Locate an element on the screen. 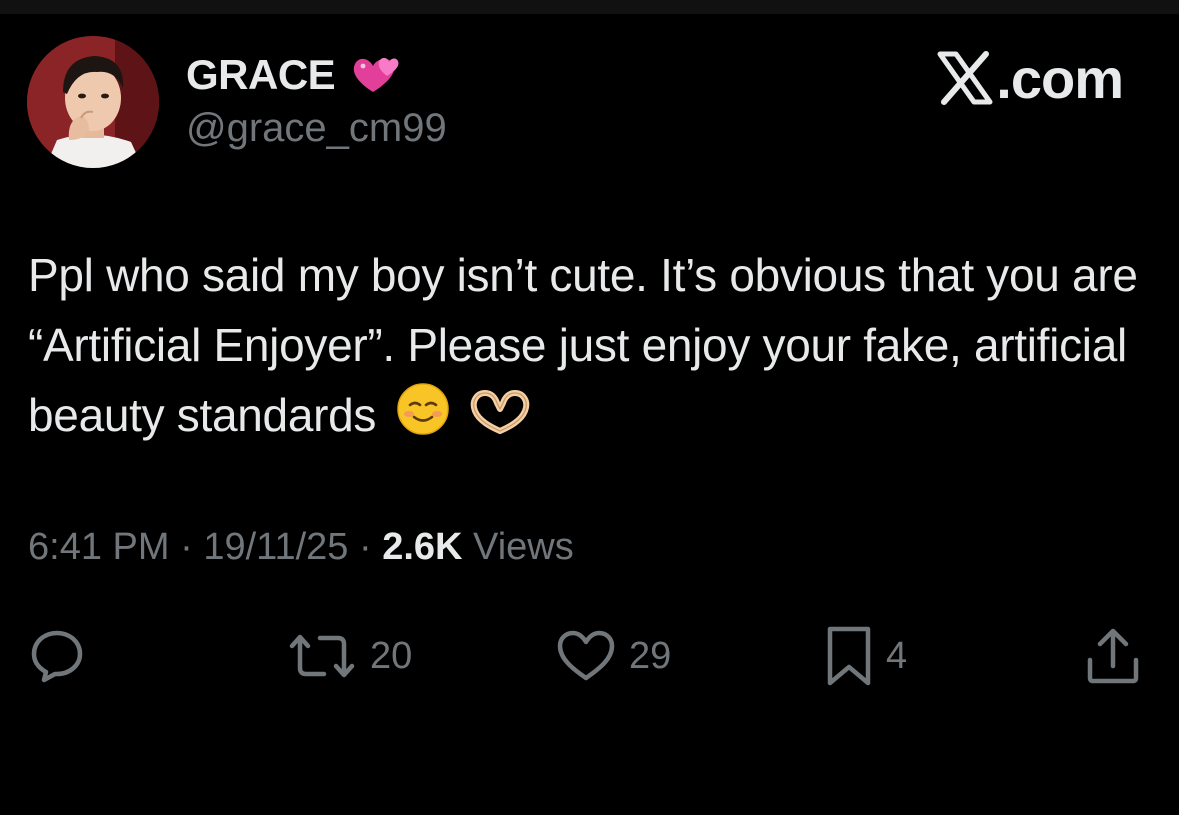  action-bar: 20 29 4 is located at coordinates (589, 656).